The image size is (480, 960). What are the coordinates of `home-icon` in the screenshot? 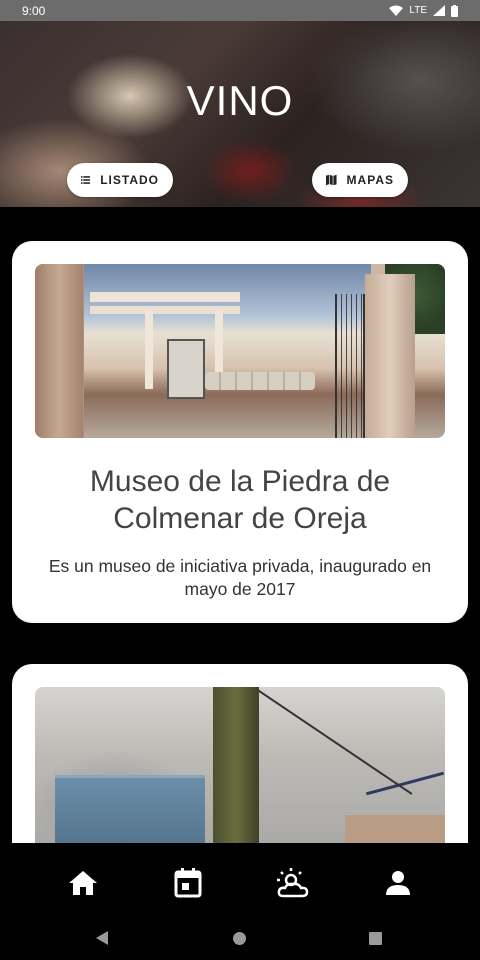 It's located at (82, 883).